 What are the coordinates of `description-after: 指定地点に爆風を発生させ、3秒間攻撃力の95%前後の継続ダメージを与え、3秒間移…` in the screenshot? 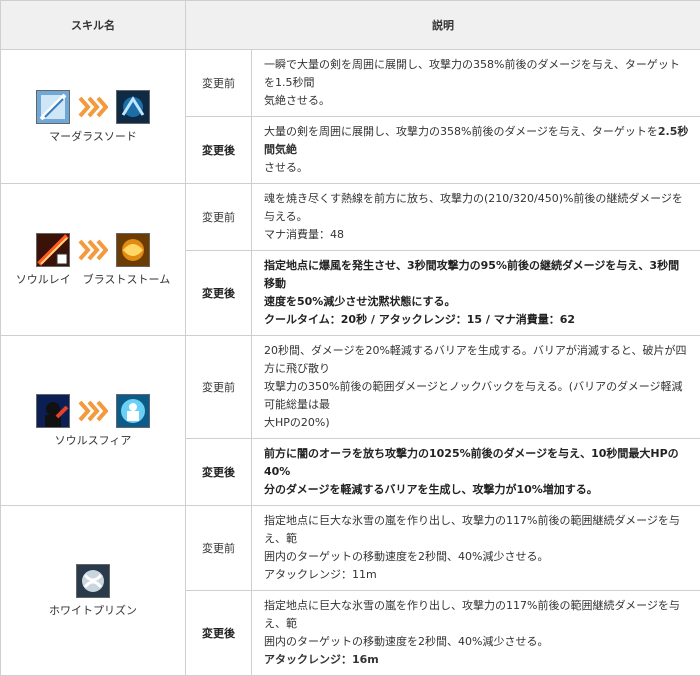 It's located at (476, 293).